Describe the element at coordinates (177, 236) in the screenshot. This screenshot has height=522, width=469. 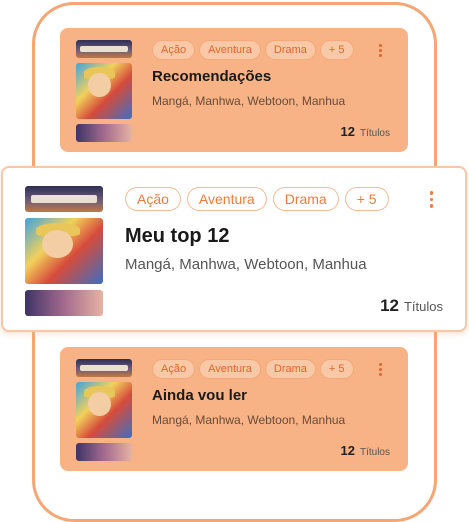
I see `list-title: Meu top 12` at that location.